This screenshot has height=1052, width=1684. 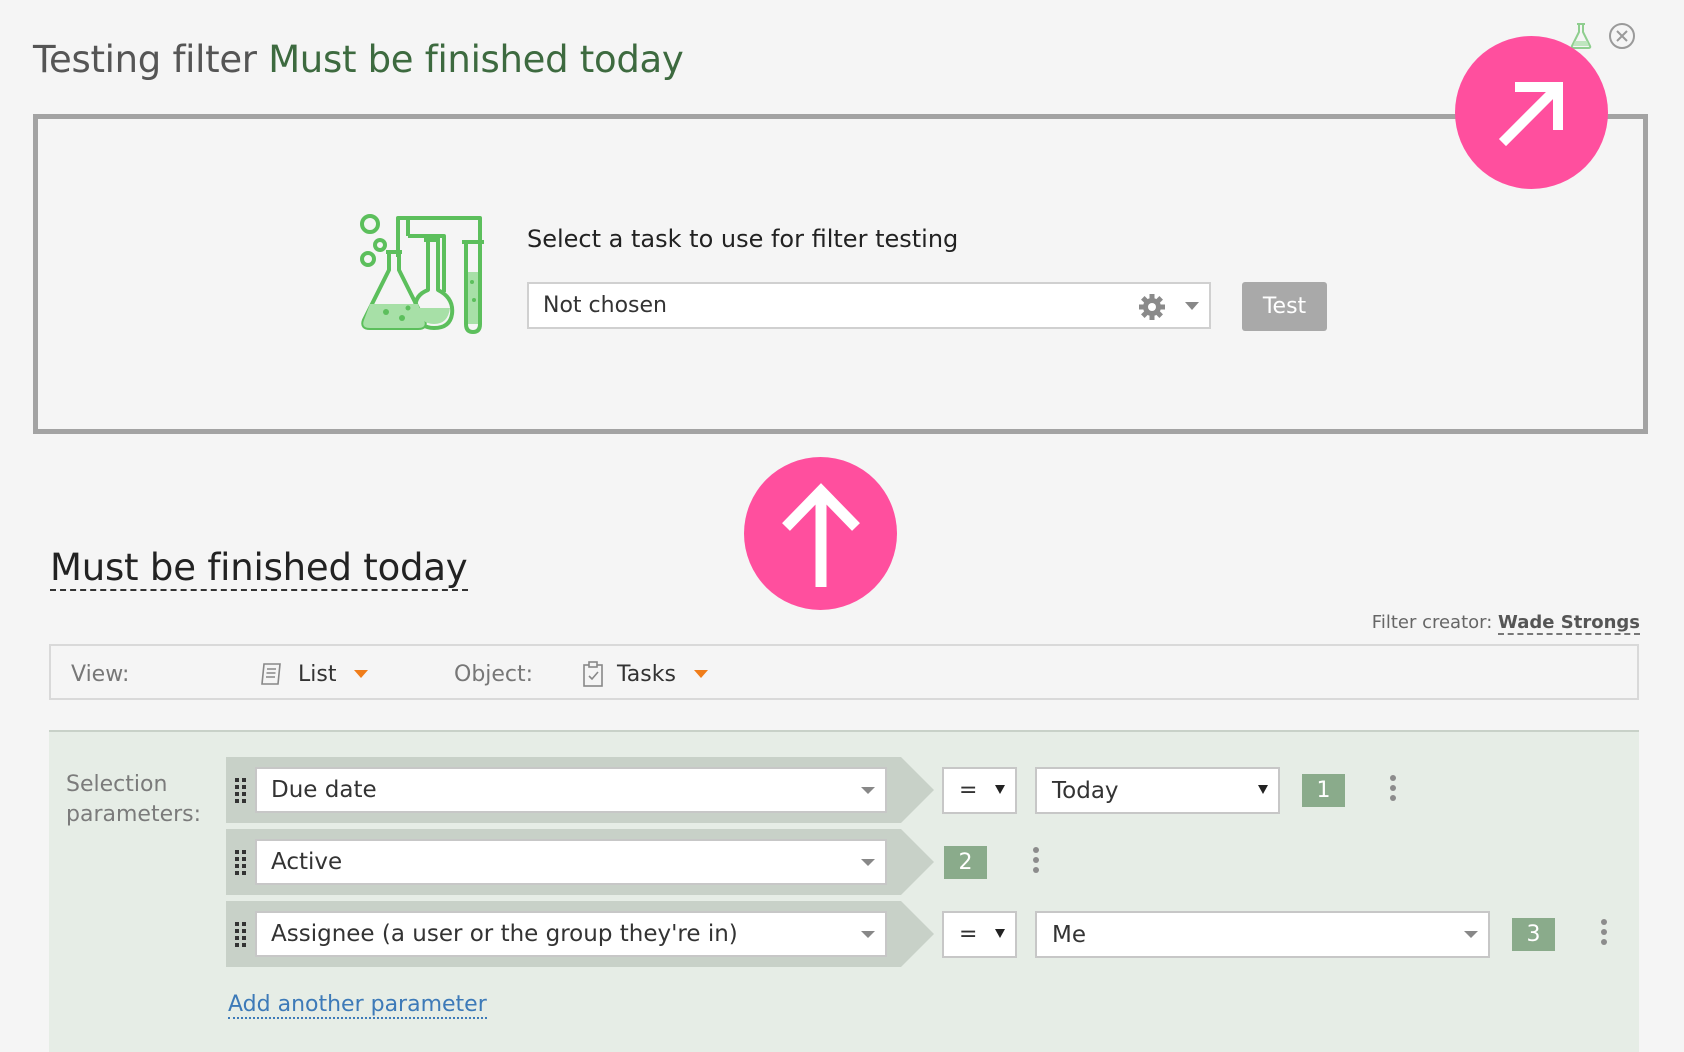 I want to click on parameter-field-value: Due date, so click(x=324, y=790).